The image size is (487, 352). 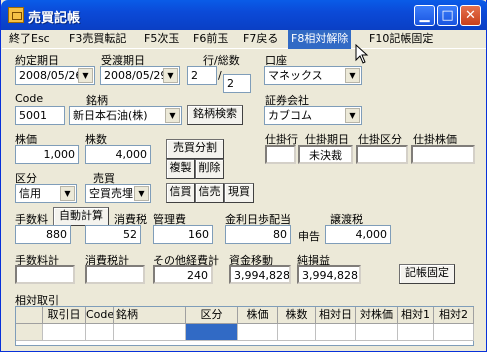 I want to click on grid-header-relative1: 相対1, so click(x=416, y=315).